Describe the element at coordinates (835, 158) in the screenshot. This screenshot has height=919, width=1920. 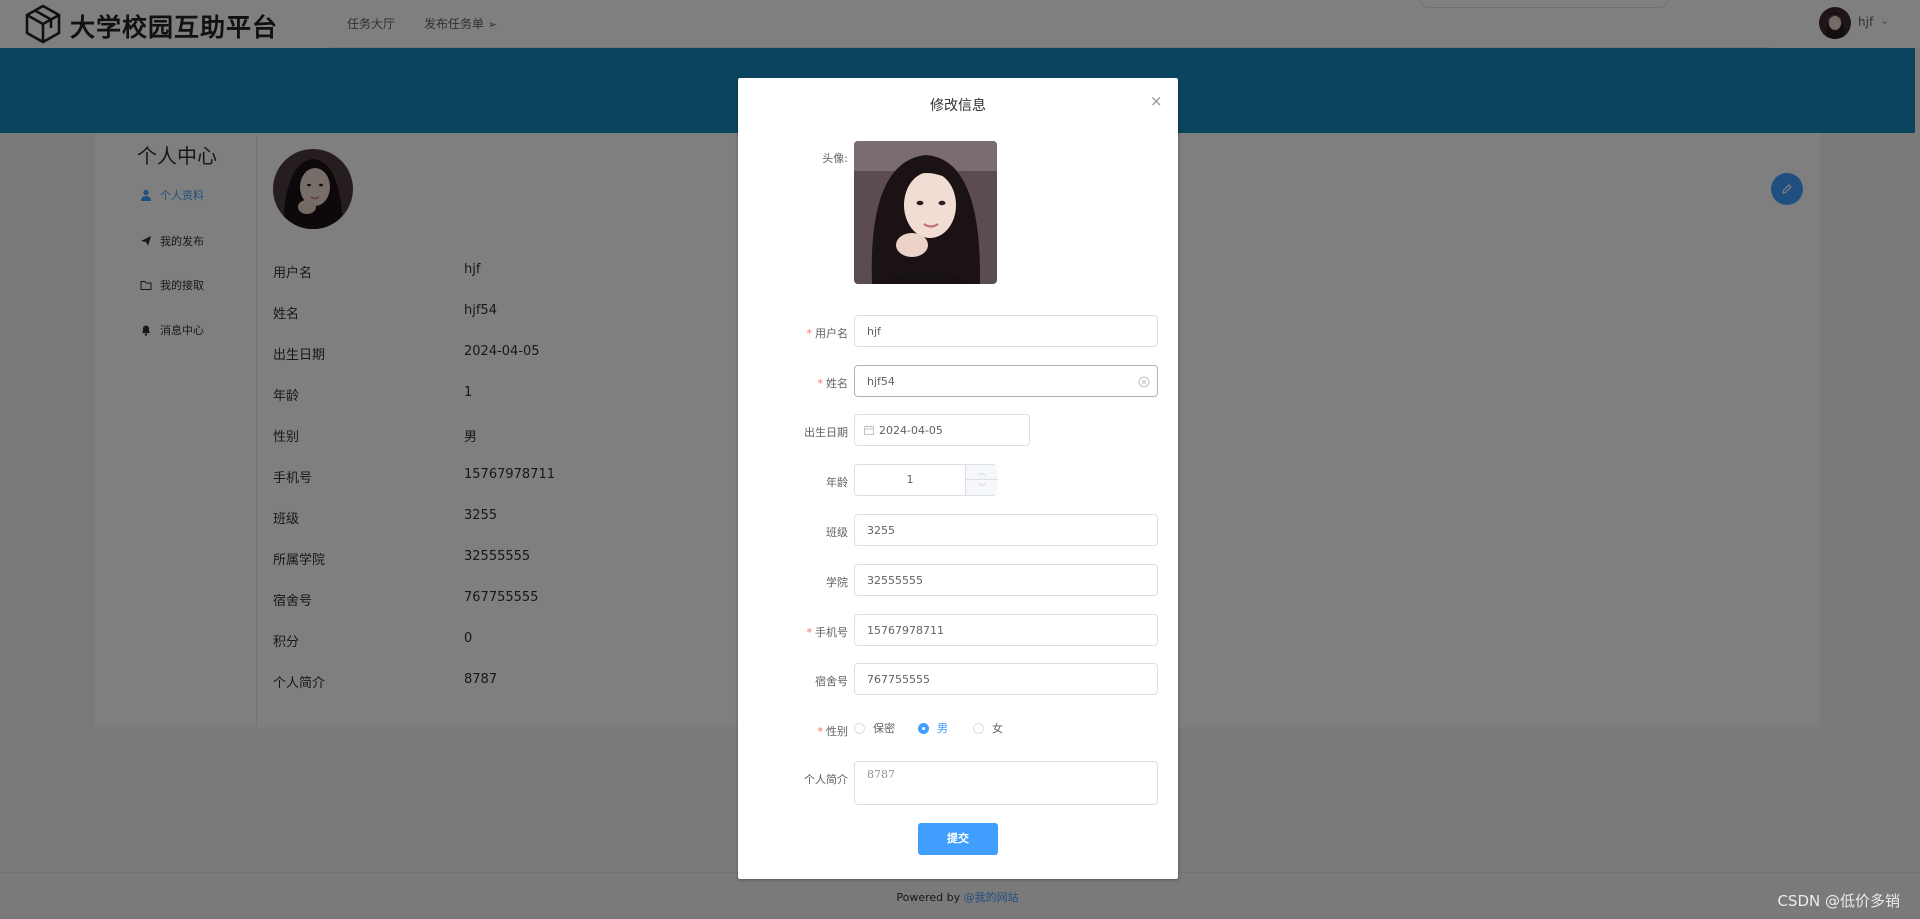
I see `avatar-label: 头像:` at that location.